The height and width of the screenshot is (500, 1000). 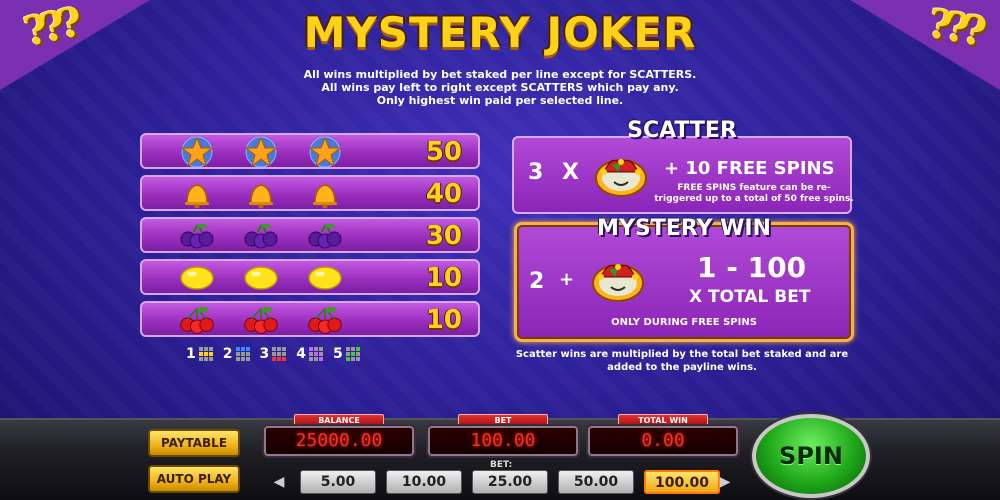 What do you see at coordinates (537, 281) in the screenshot?
I see `mystery-count: 2` at bounding box center [537, 281].